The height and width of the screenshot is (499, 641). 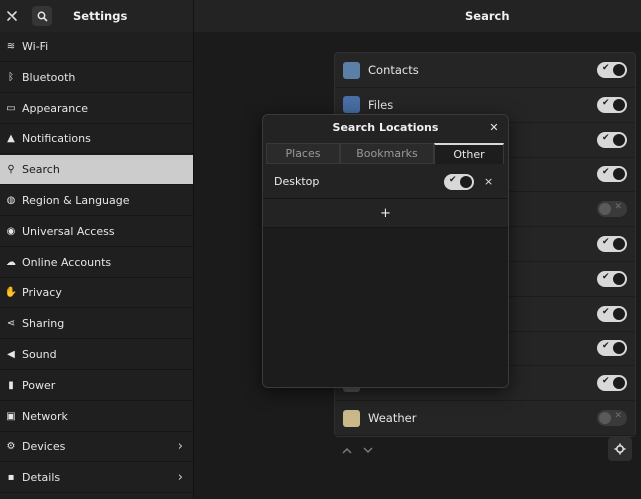 What do you see at coordinates (96, 139) in the screenshot?
I see `sidebar-item-notifications: ▲ Notifications` at bounding box center [96, 139].